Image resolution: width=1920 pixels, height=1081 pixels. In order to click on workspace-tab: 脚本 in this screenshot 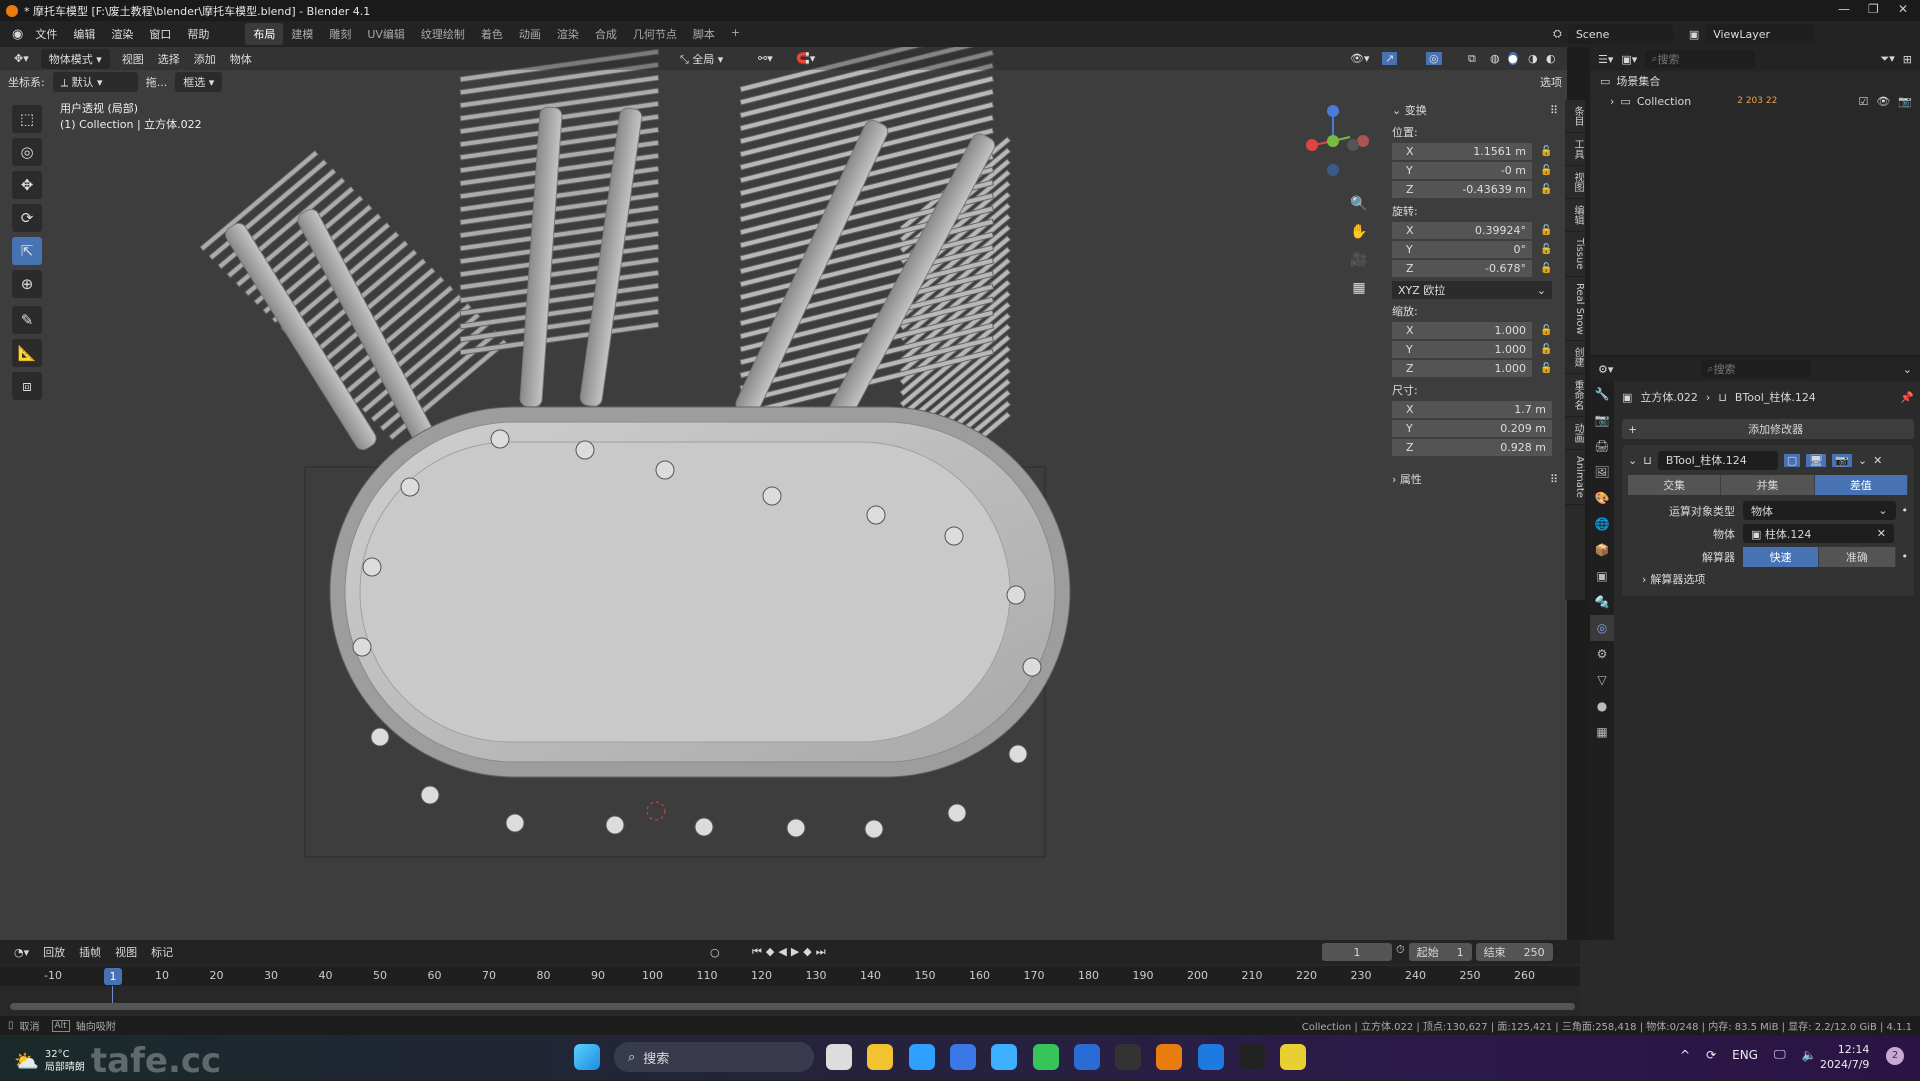, I will do `click(704, 34)`.